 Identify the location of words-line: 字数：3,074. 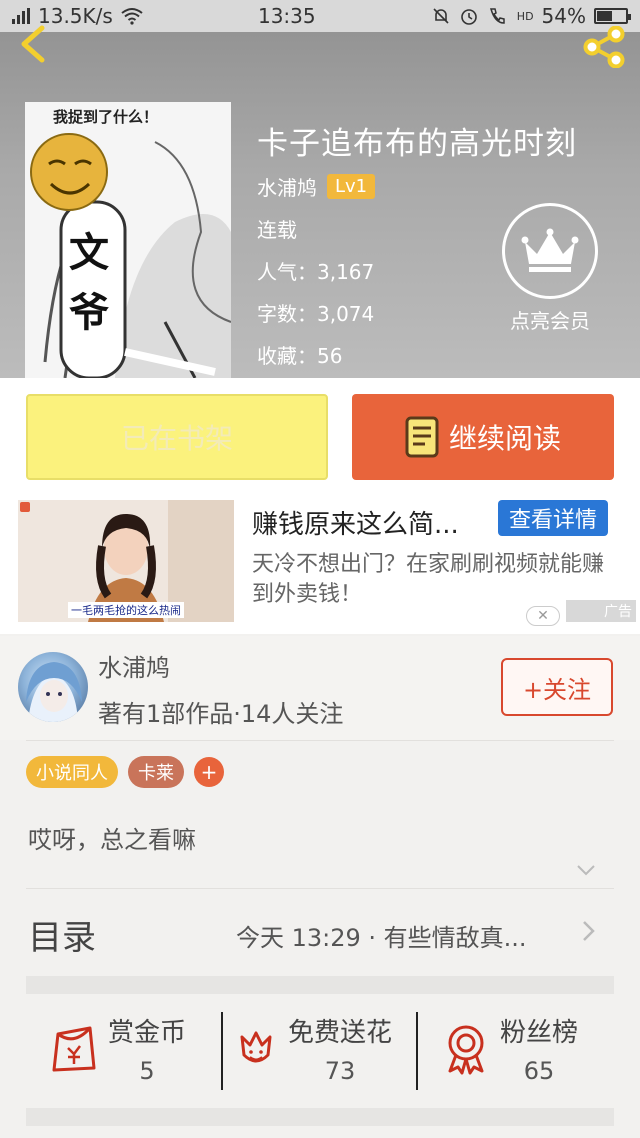
(315, 312).